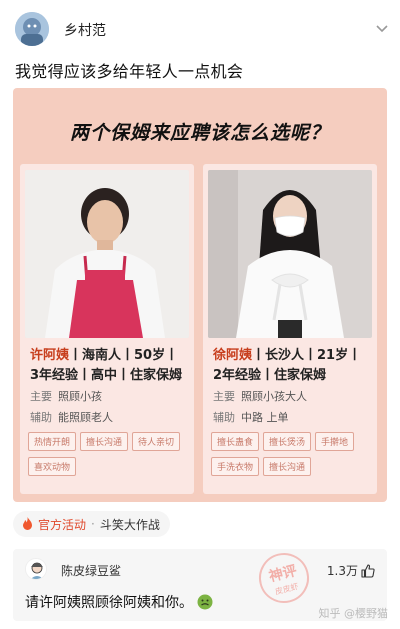 This screenshot has height=629, width=400. I want to click on duty-aux-value: 中路 上单, so click(265, 417).